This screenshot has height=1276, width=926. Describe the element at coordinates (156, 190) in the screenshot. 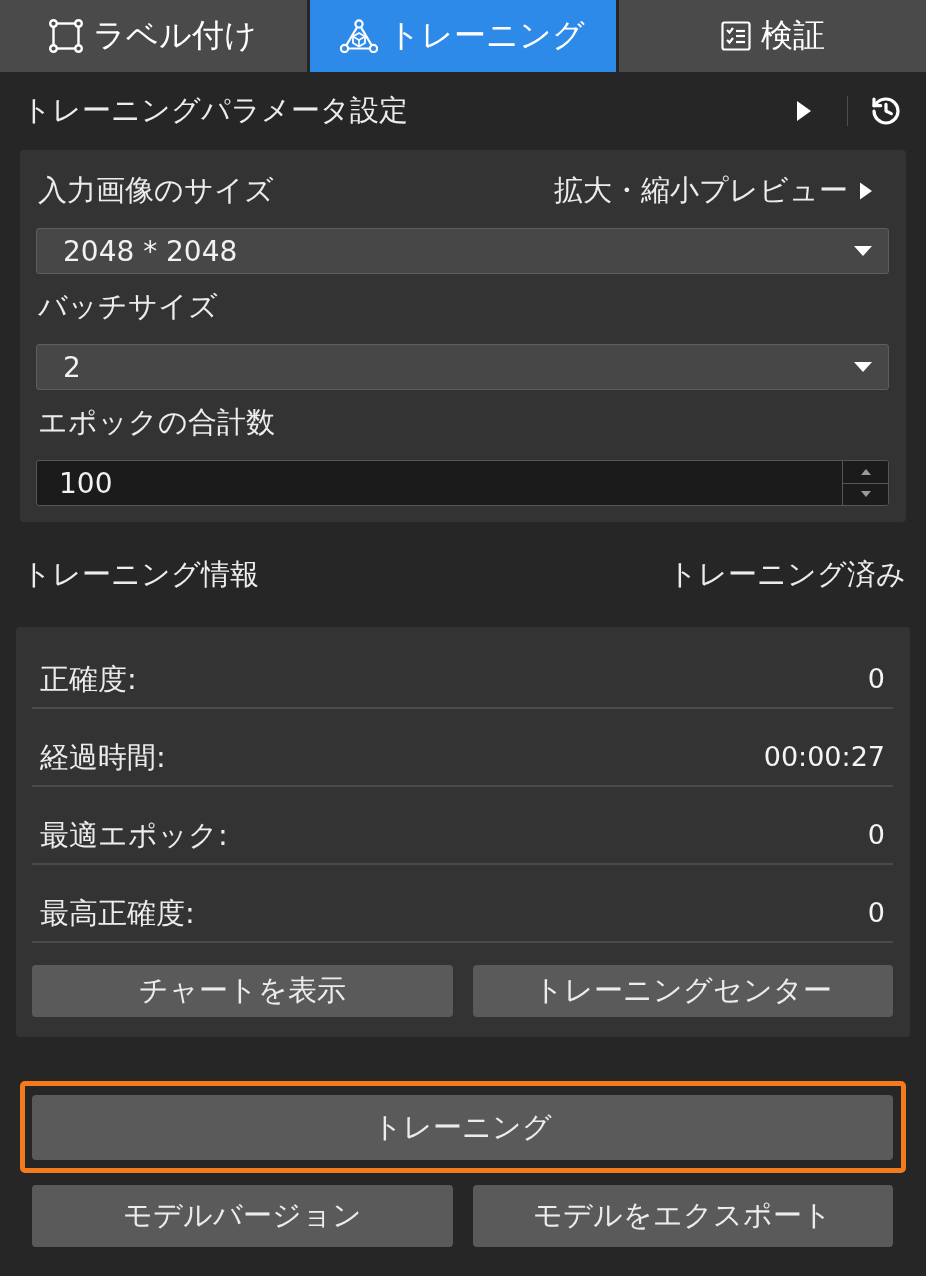

I see `field-label: 入力画像のサイズ` at that location.